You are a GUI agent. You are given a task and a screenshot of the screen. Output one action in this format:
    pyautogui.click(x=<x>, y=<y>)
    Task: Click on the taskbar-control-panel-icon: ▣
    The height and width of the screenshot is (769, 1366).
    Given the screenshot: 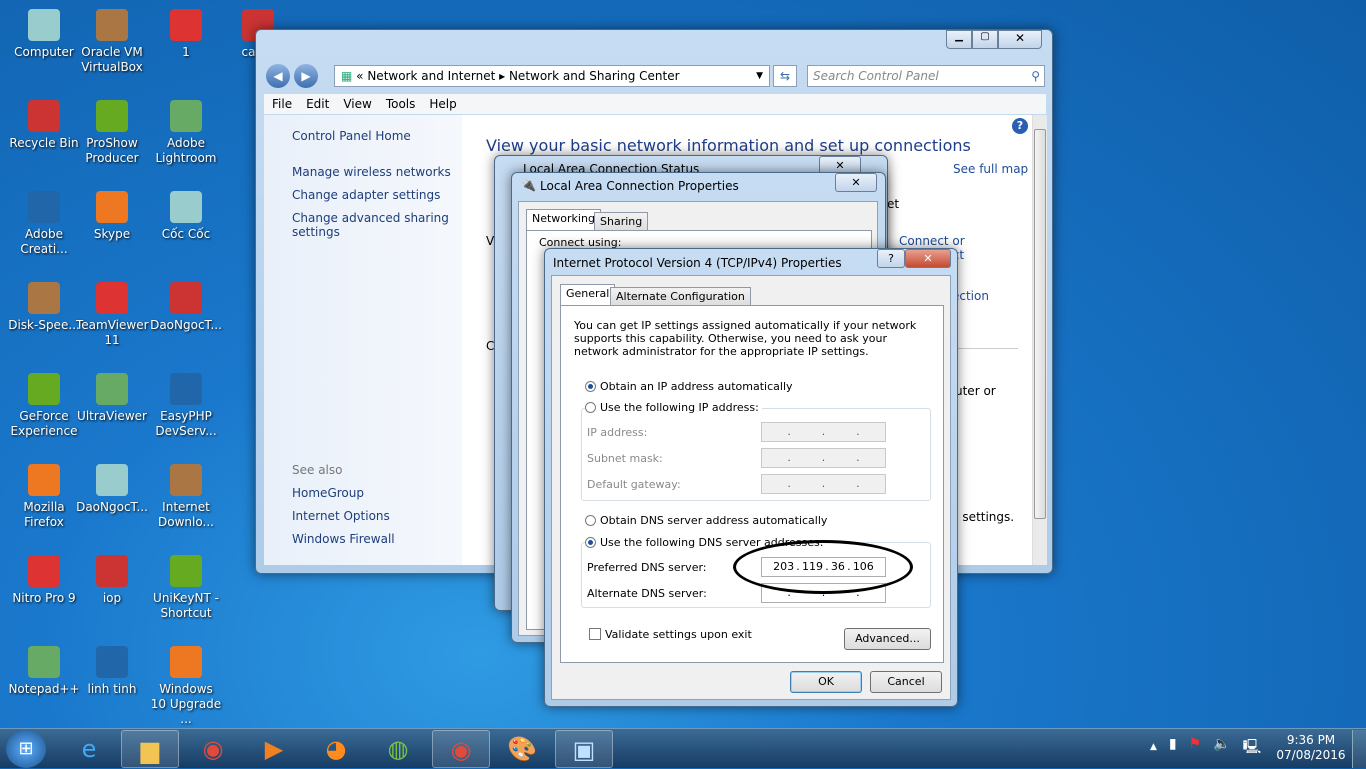 What is the action you would take?
    pyautogui.click(x=584, y=749)
    